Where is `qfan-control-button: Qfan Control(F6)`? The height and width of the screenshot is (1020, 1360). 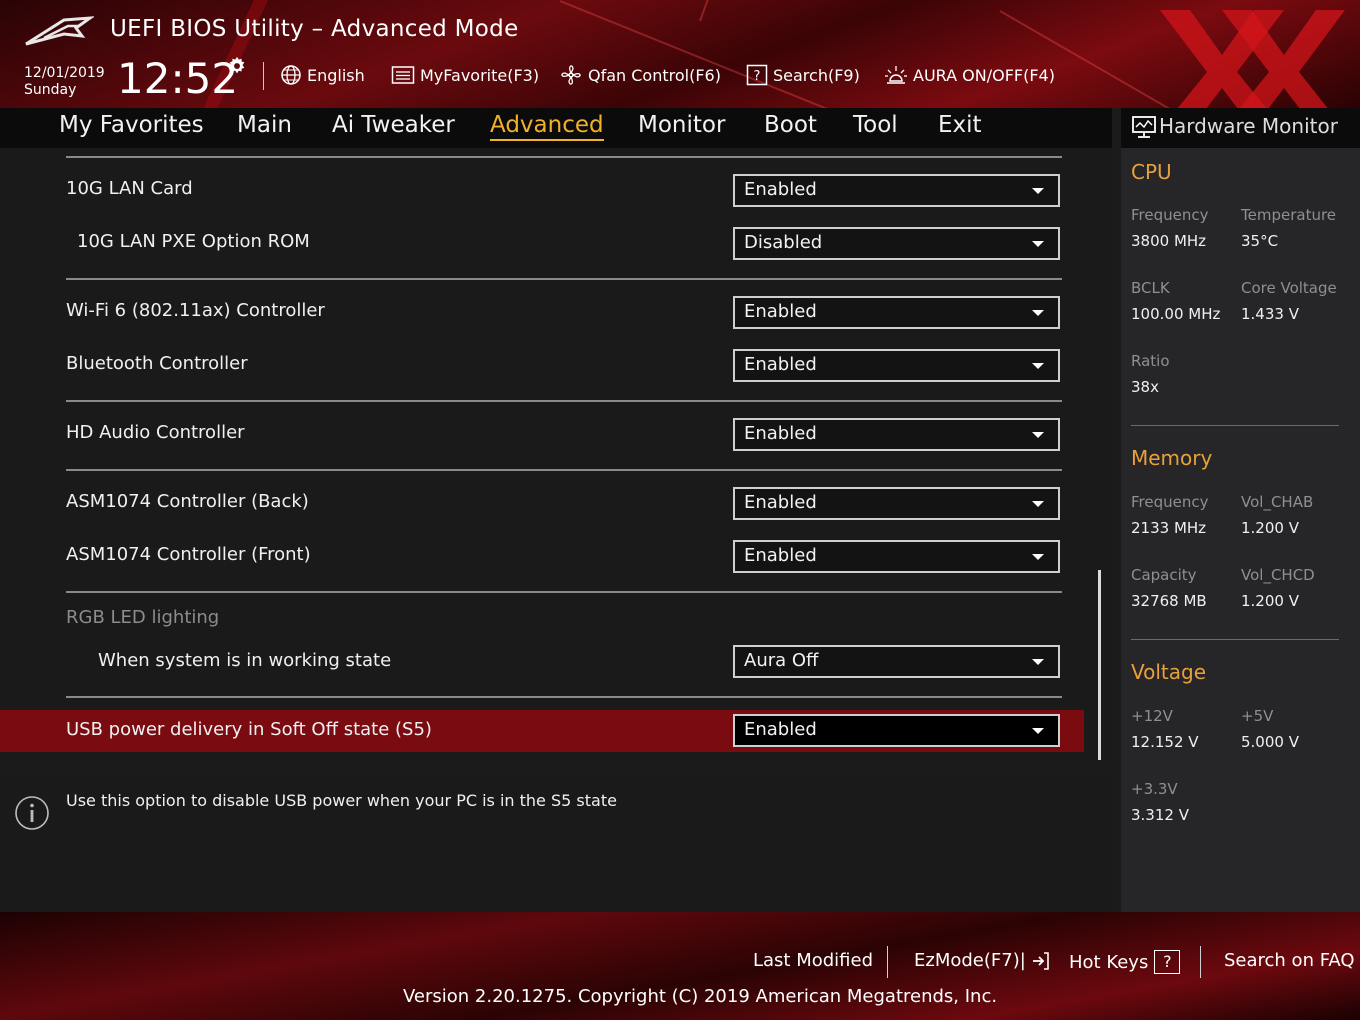
qfan-control-button: Qfan Control(F6) is located at coordinates (640, 75).